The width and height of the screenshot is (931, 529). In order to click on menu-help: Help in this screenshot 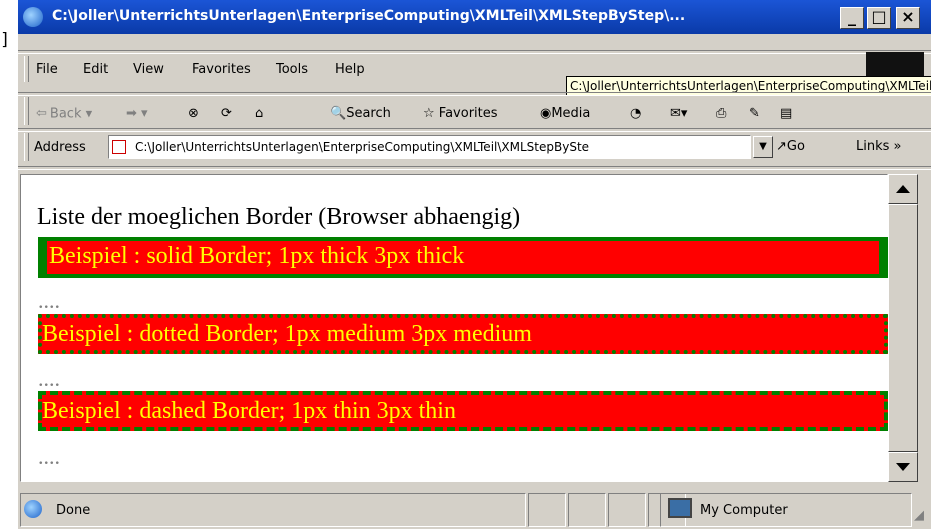, I will do `click(350, 69)`.